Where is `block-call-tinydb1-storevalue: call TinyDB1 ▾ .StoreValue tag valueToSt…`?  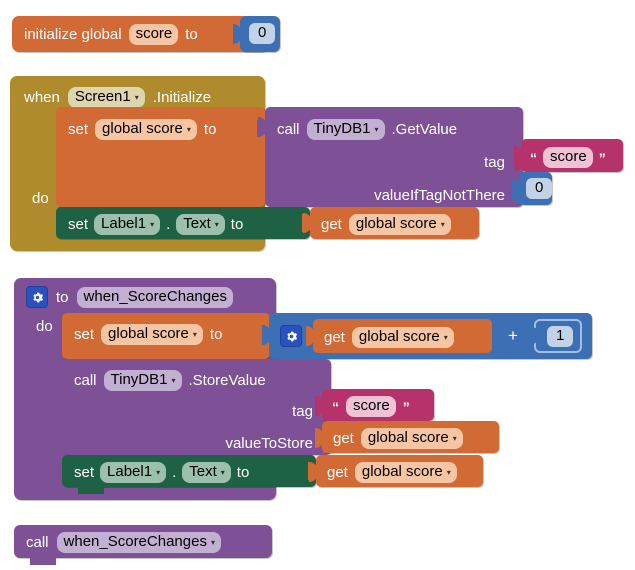
block-call-tinydb1-storevalue: call TinyDB1 ▾ .StoreValue tag valueToSt… is located at coordinates (196, 407).